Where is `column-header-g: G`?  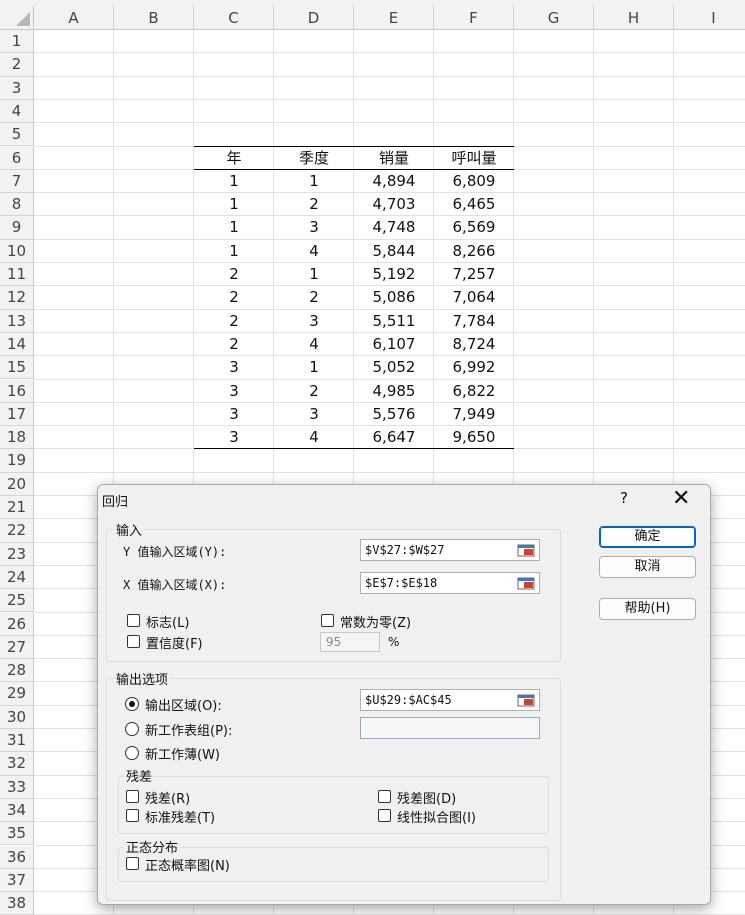 column-header-g: G is located at coordinates (554, 18).